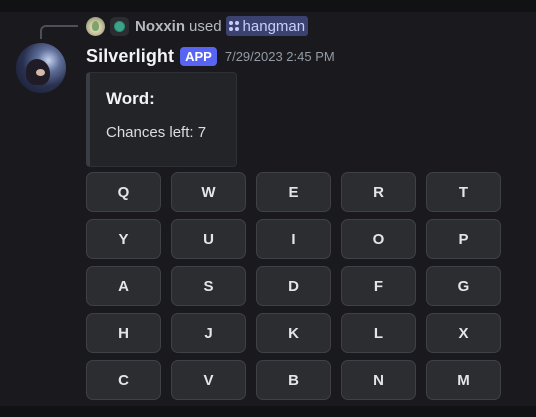 This screenshot has width=536, height=417. What do you see at coordinates (378, 239) in the screenshot?
I see `letter-button-o: O` at bounding box center [378, 239].